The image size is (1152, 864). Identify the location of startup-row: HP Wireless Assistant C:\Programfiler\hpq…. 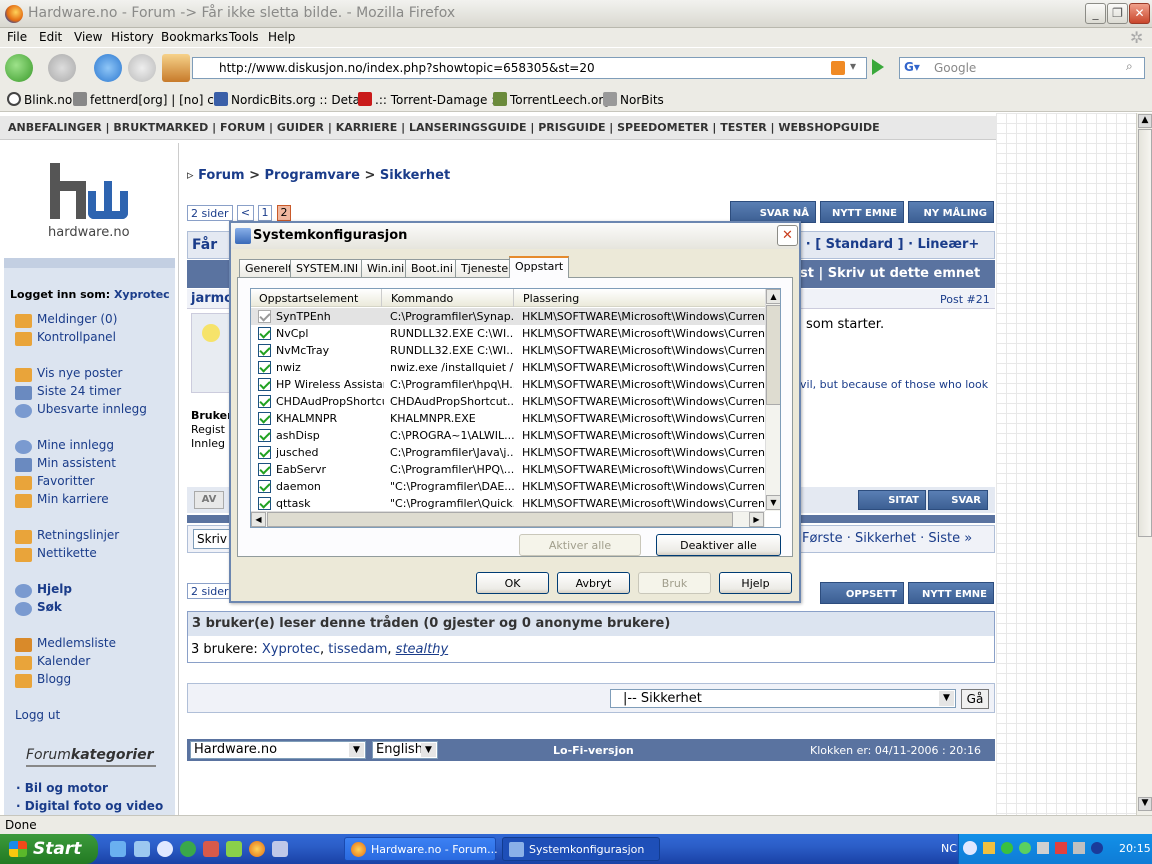
(508, 384).